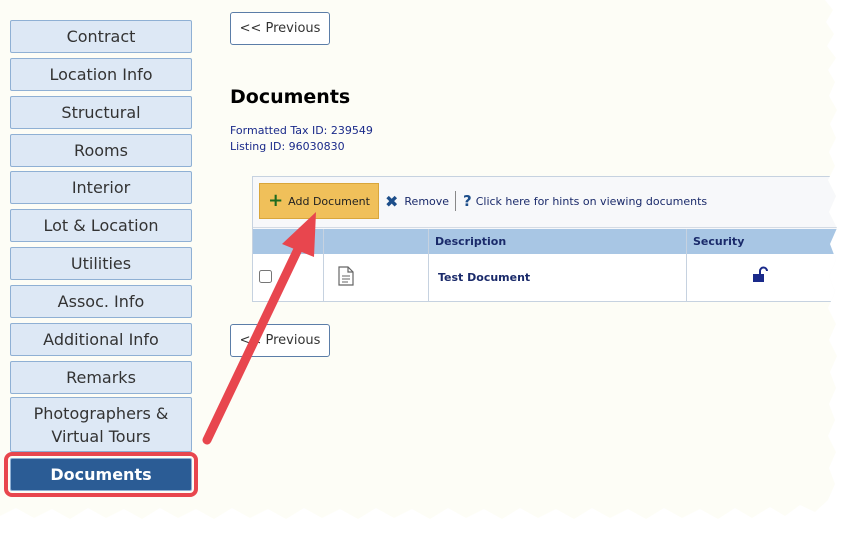  I want to click on sidebar-item-label: Documents, so click(101, 474).